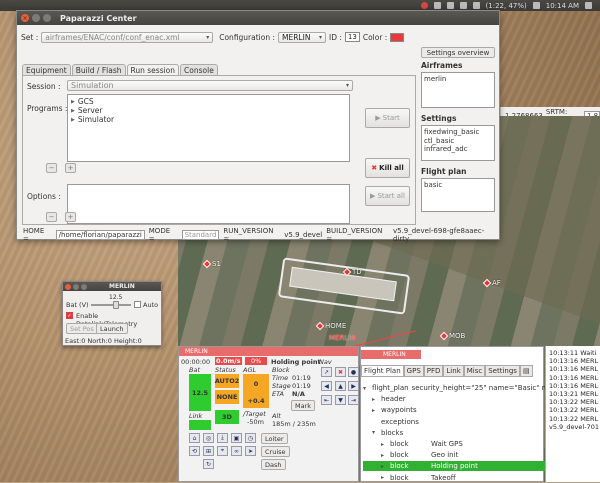 The width and height of the screenshot is (600, 483). I want to click on set-pos-button: Set Pos, so click(82, 328).